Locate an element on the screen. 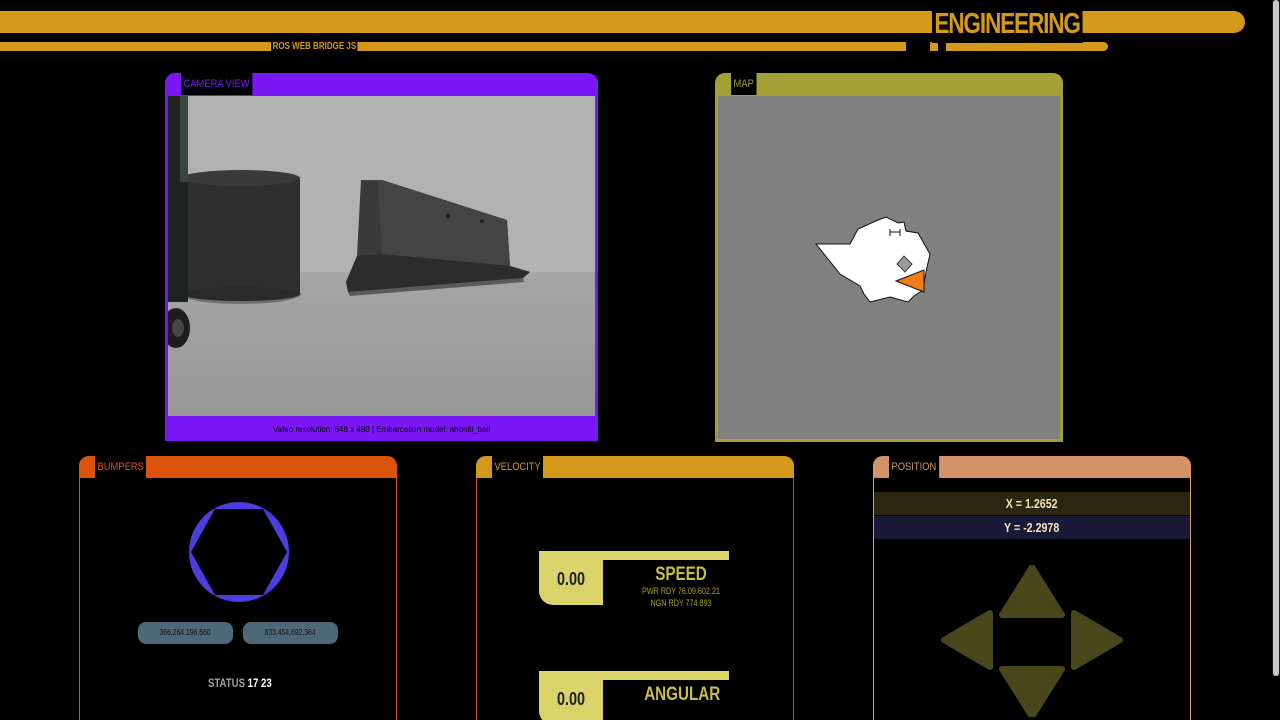 The height and width of the screenshot is (720, 1280). header-bar-lower-block is located at coordinates (934, 46).